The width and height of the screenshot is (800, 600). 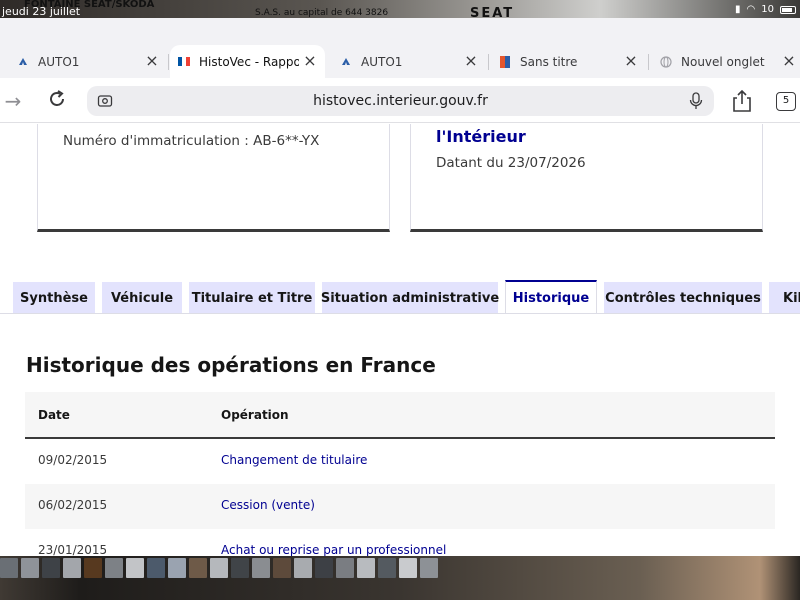 I want to click on row-operation: Cession (vente), so click(x=268, y=505).